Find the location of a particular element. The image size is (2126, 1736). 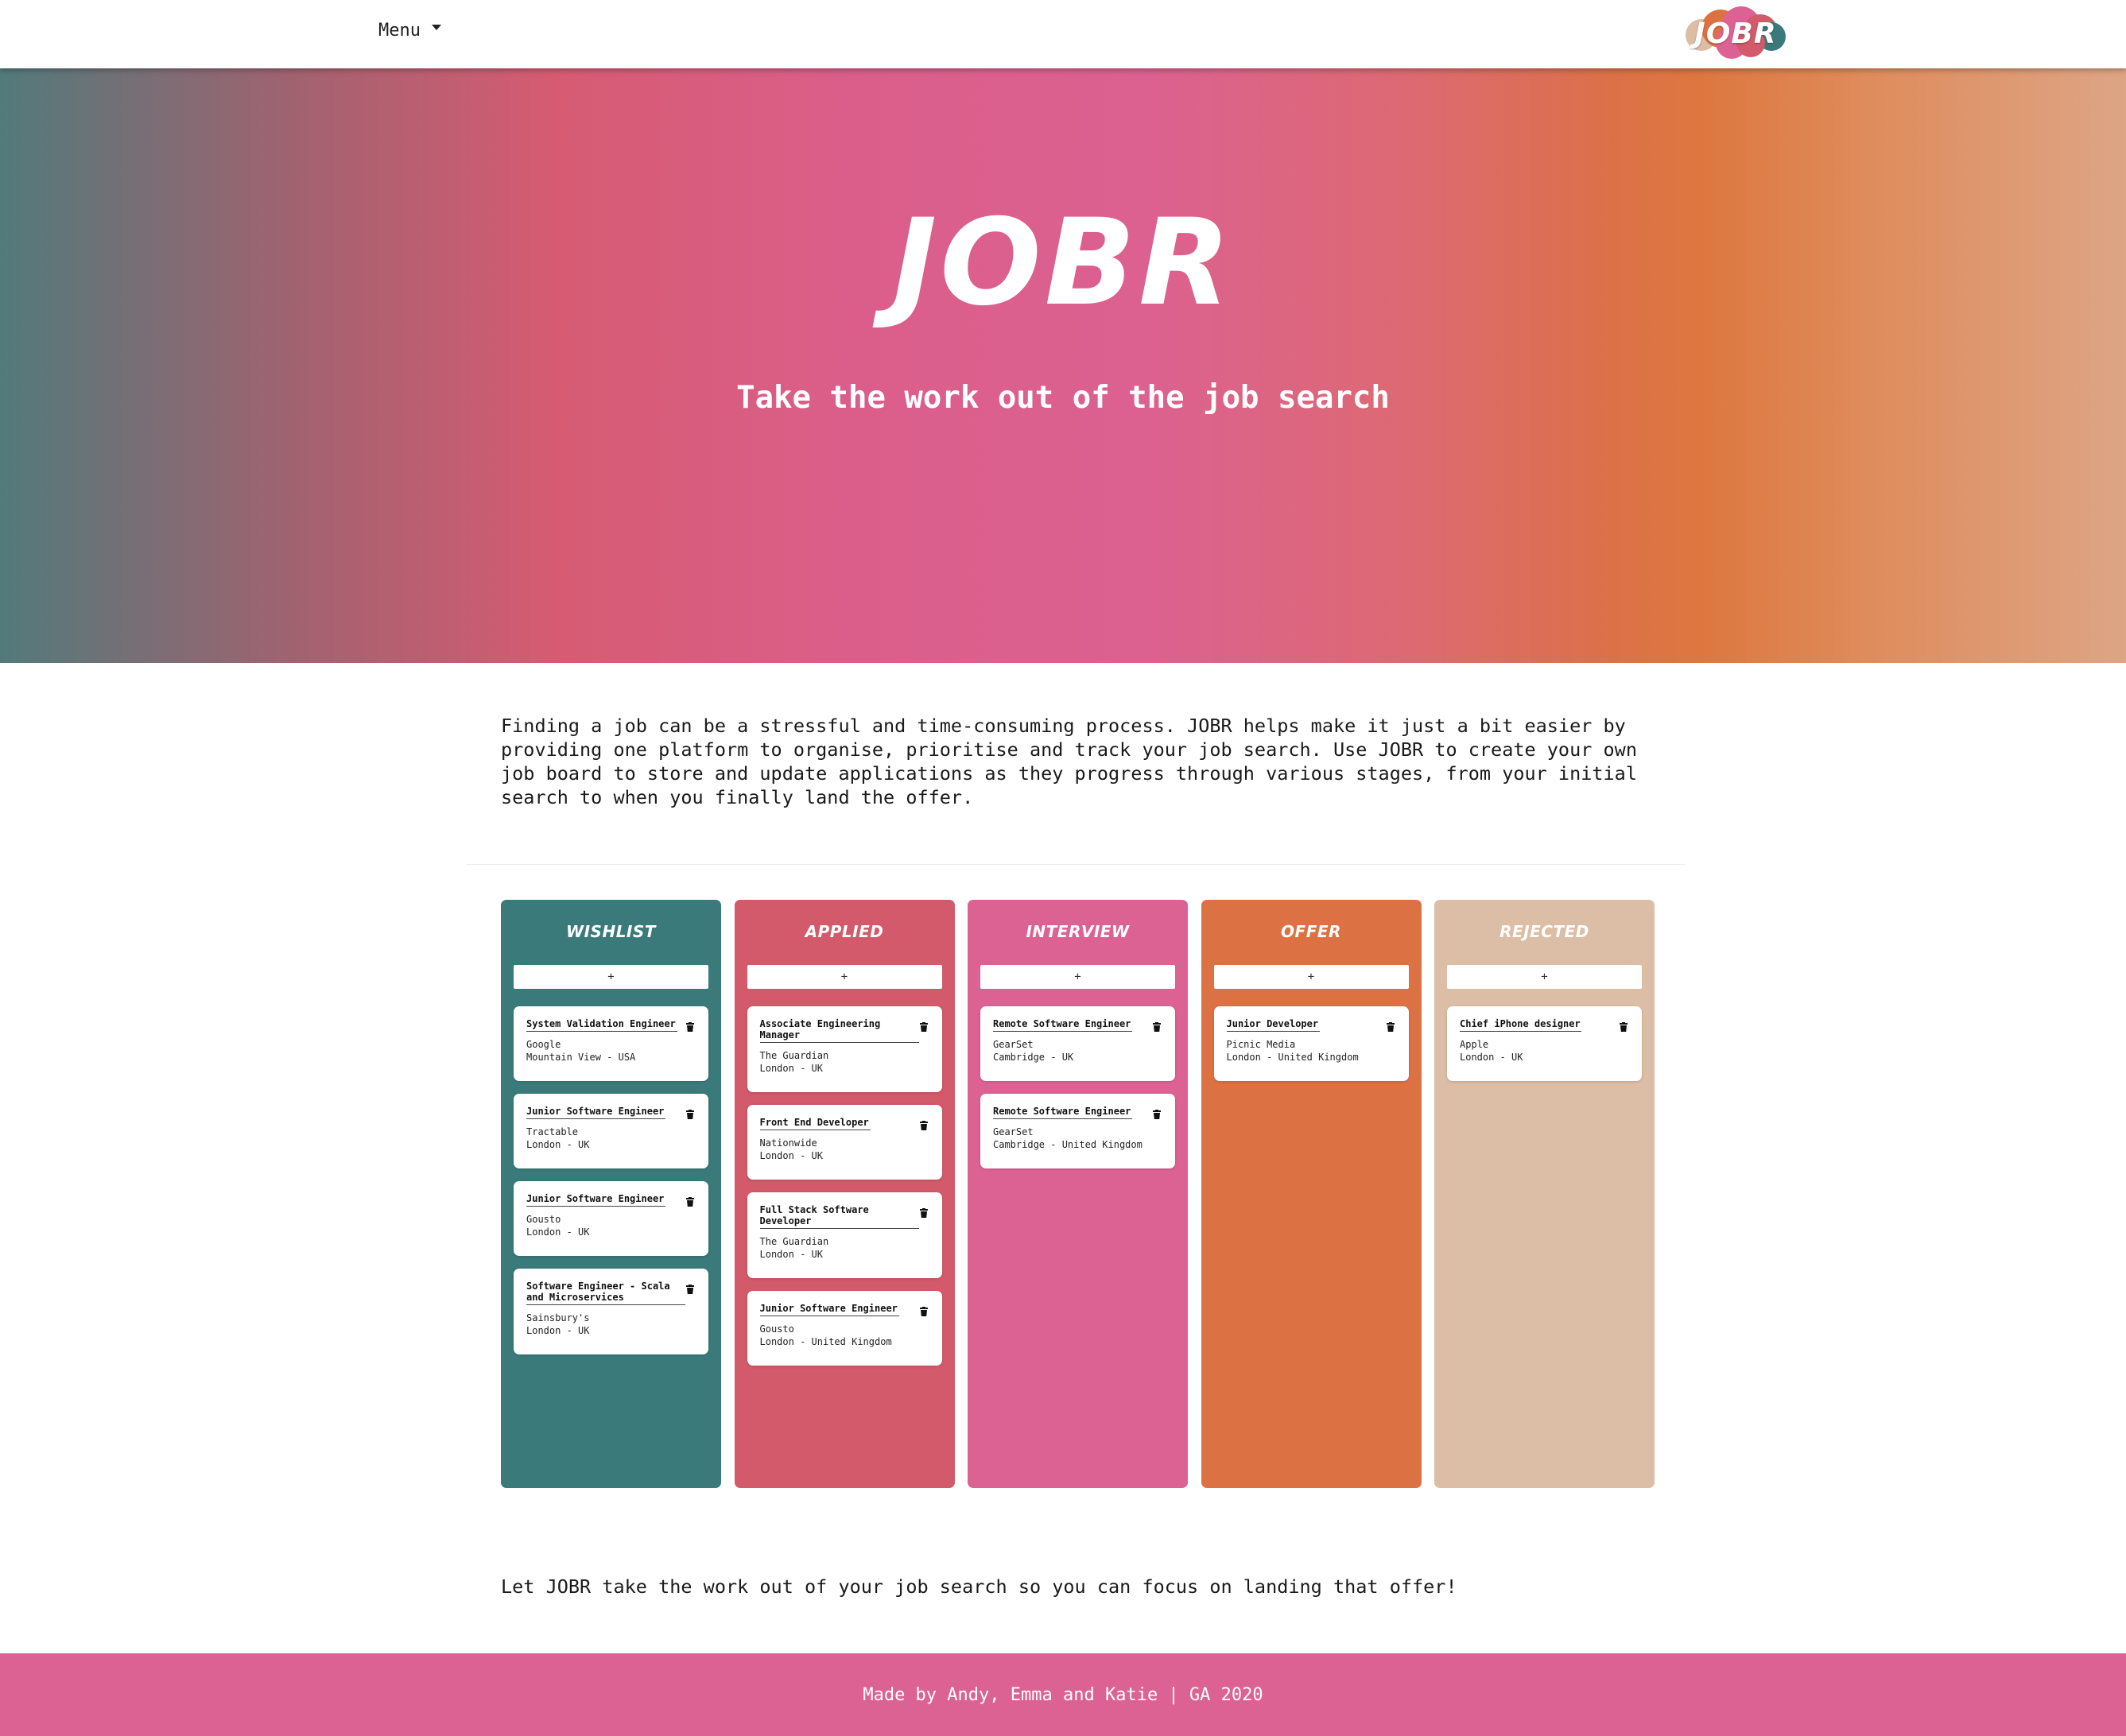

footer: Made by Andy, Emma and Katie | GA 2020 is located at coordinates (1063, 1694).